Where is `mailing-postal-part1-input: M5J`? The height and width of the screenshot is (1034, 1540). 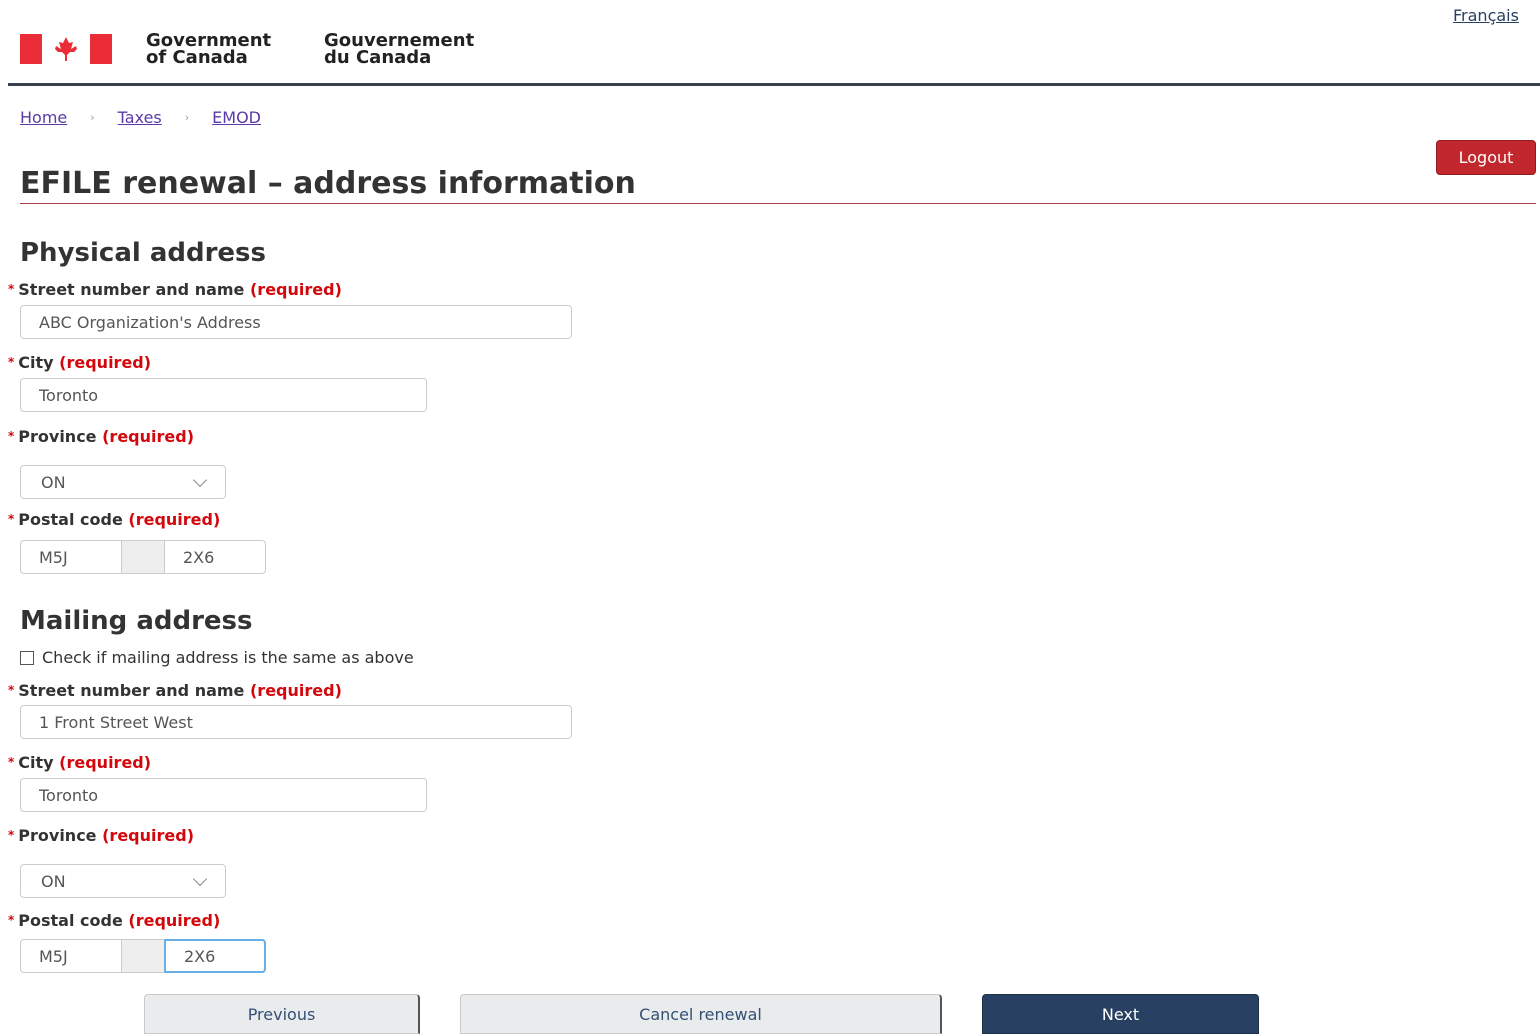 mailing-postal-part1-input: M5J is located at coordinates (71, 956).